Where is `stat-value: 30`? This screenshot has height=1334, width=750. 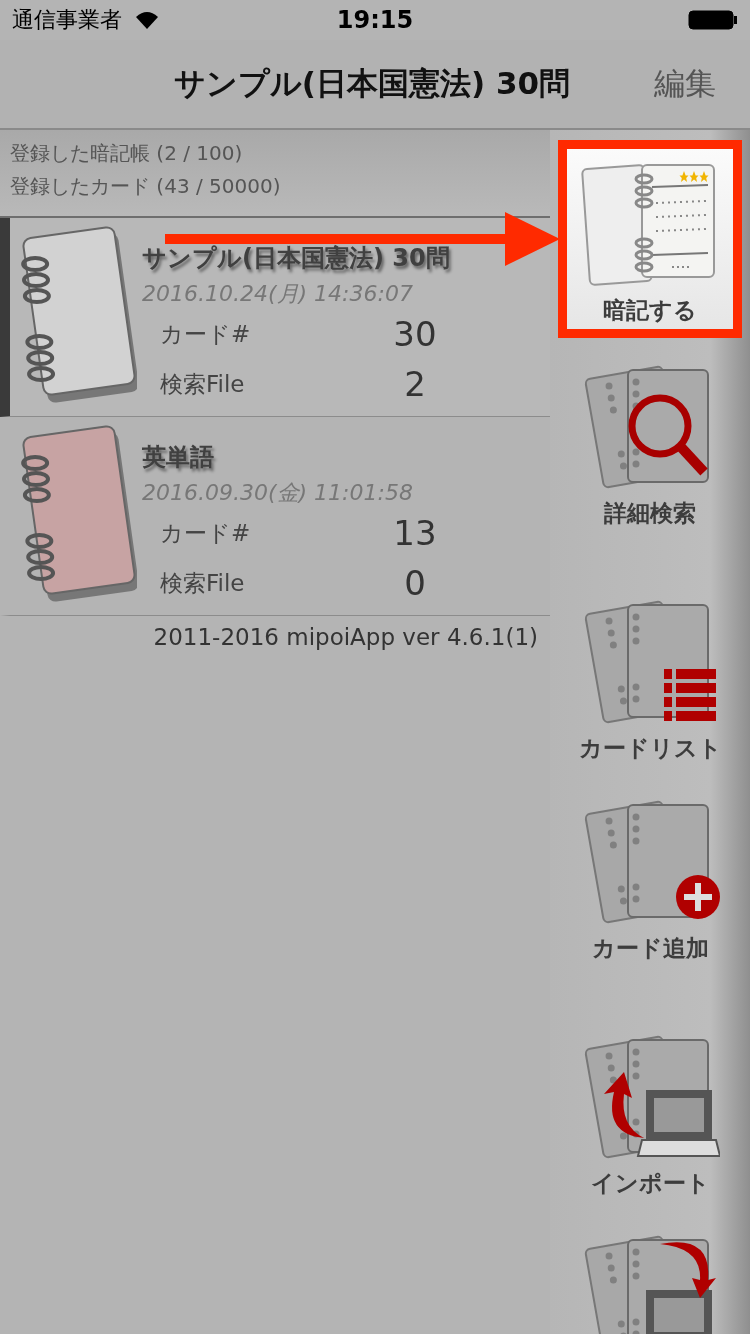 stat-value: 30 is located at coordinates (415, 334).